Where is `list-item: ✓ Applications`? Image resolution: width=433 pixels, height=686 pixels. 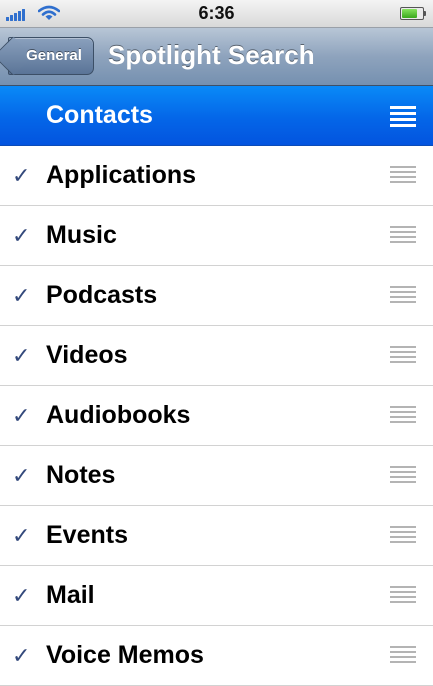 list-item: ✓ Applications is located at coordinates (216, 176).